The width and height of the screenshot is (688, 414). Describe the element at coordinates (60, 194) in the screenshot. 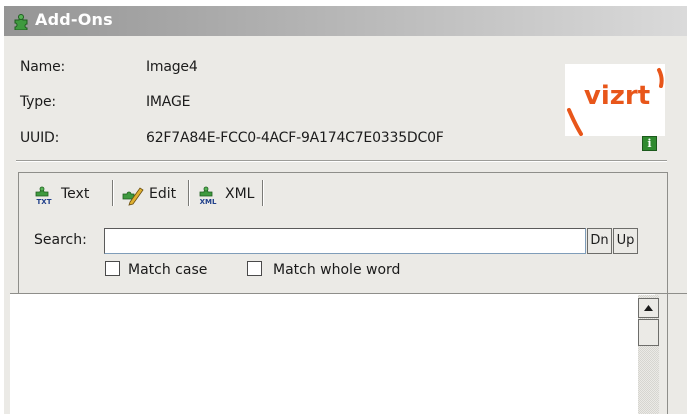

I see `tab-text: TXT Text` at that location.